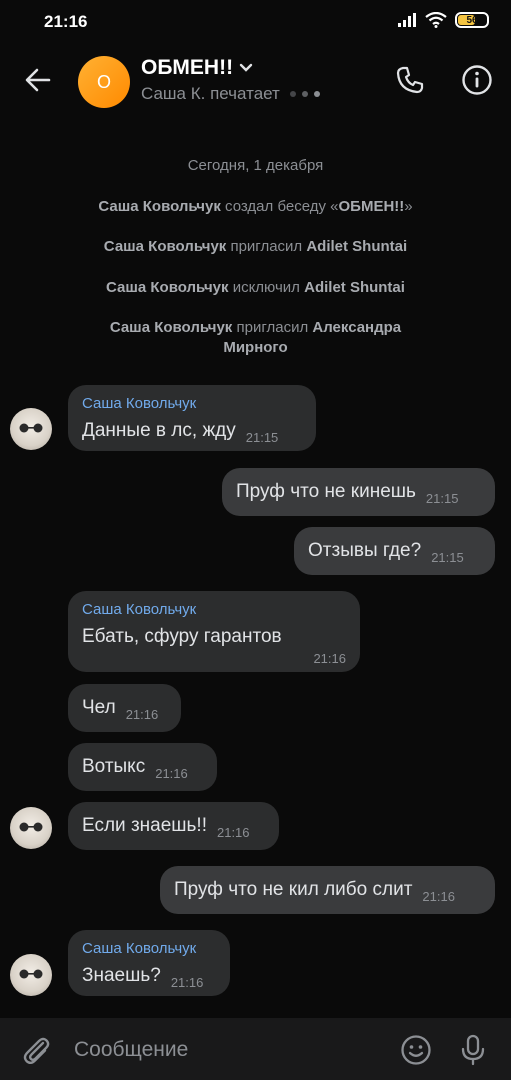 This screenshot has width=511, height=1080. I want to click on message-text: Ебать, сфуру гарантов, so click(182, 636).